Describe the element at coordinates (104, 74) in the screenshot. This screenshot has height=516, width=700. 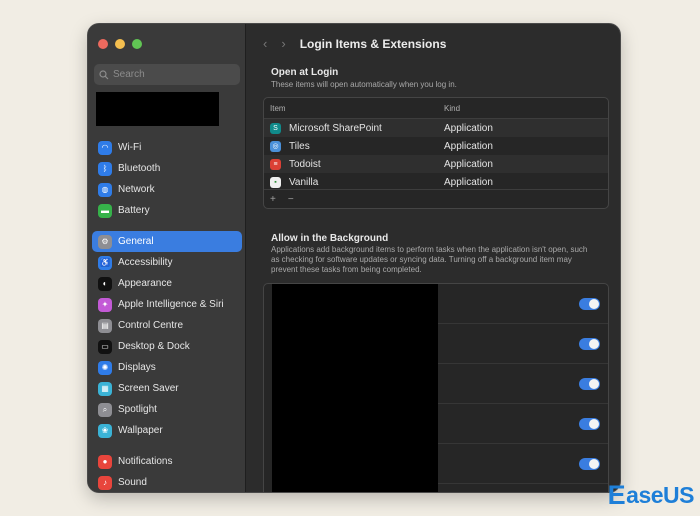
I see `search-icon` at that location.